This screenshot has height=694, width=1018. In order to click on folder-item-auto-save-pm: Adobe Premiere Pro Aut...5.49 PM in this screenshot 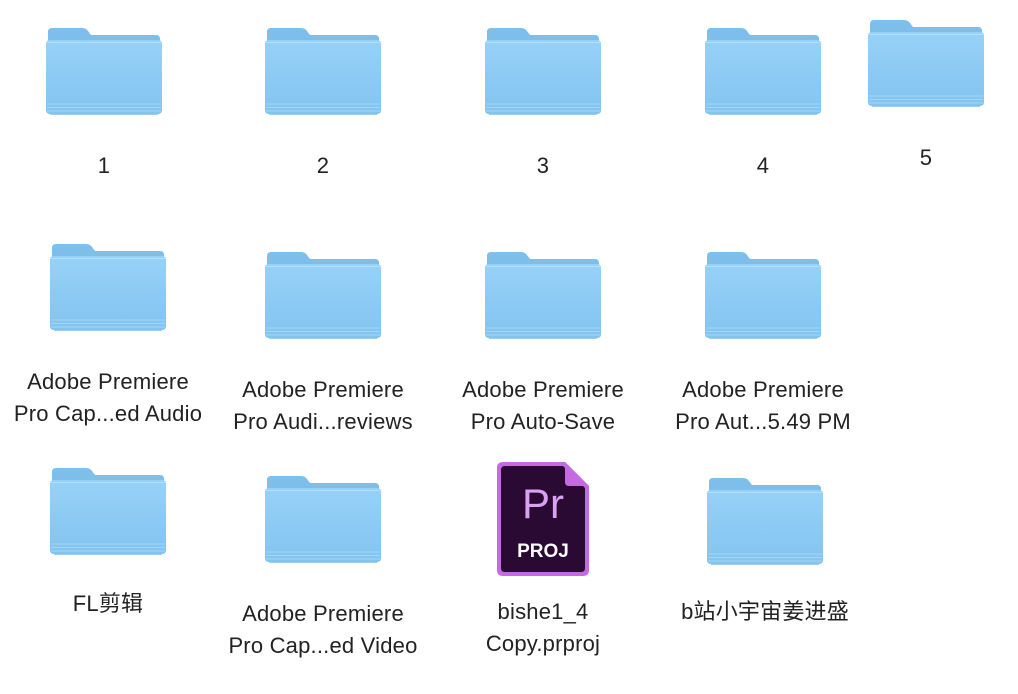, I will do `click(763, 346)`.